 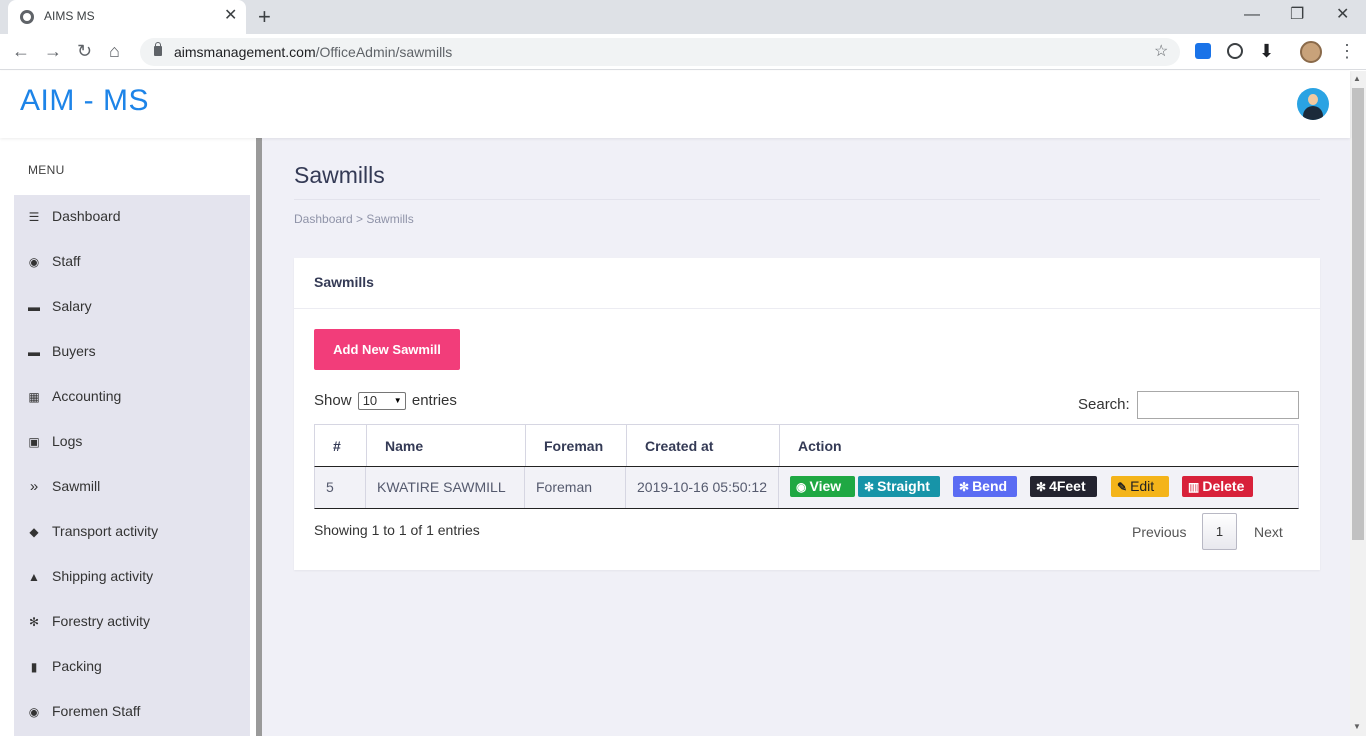 I want to click on cell-foreman: Foreman, so click(x=575, y=487).